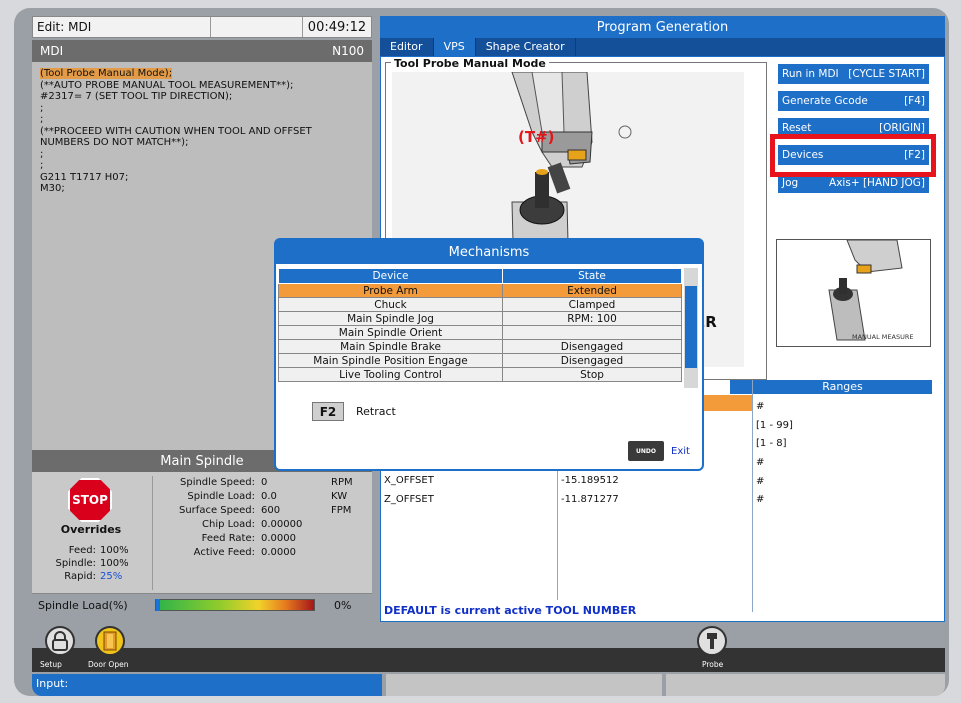  What do you see at coordinates (202, 178) in the screenshot?
I see `code-line: G211 T1717 H07;` at bounding box center [202, 178].